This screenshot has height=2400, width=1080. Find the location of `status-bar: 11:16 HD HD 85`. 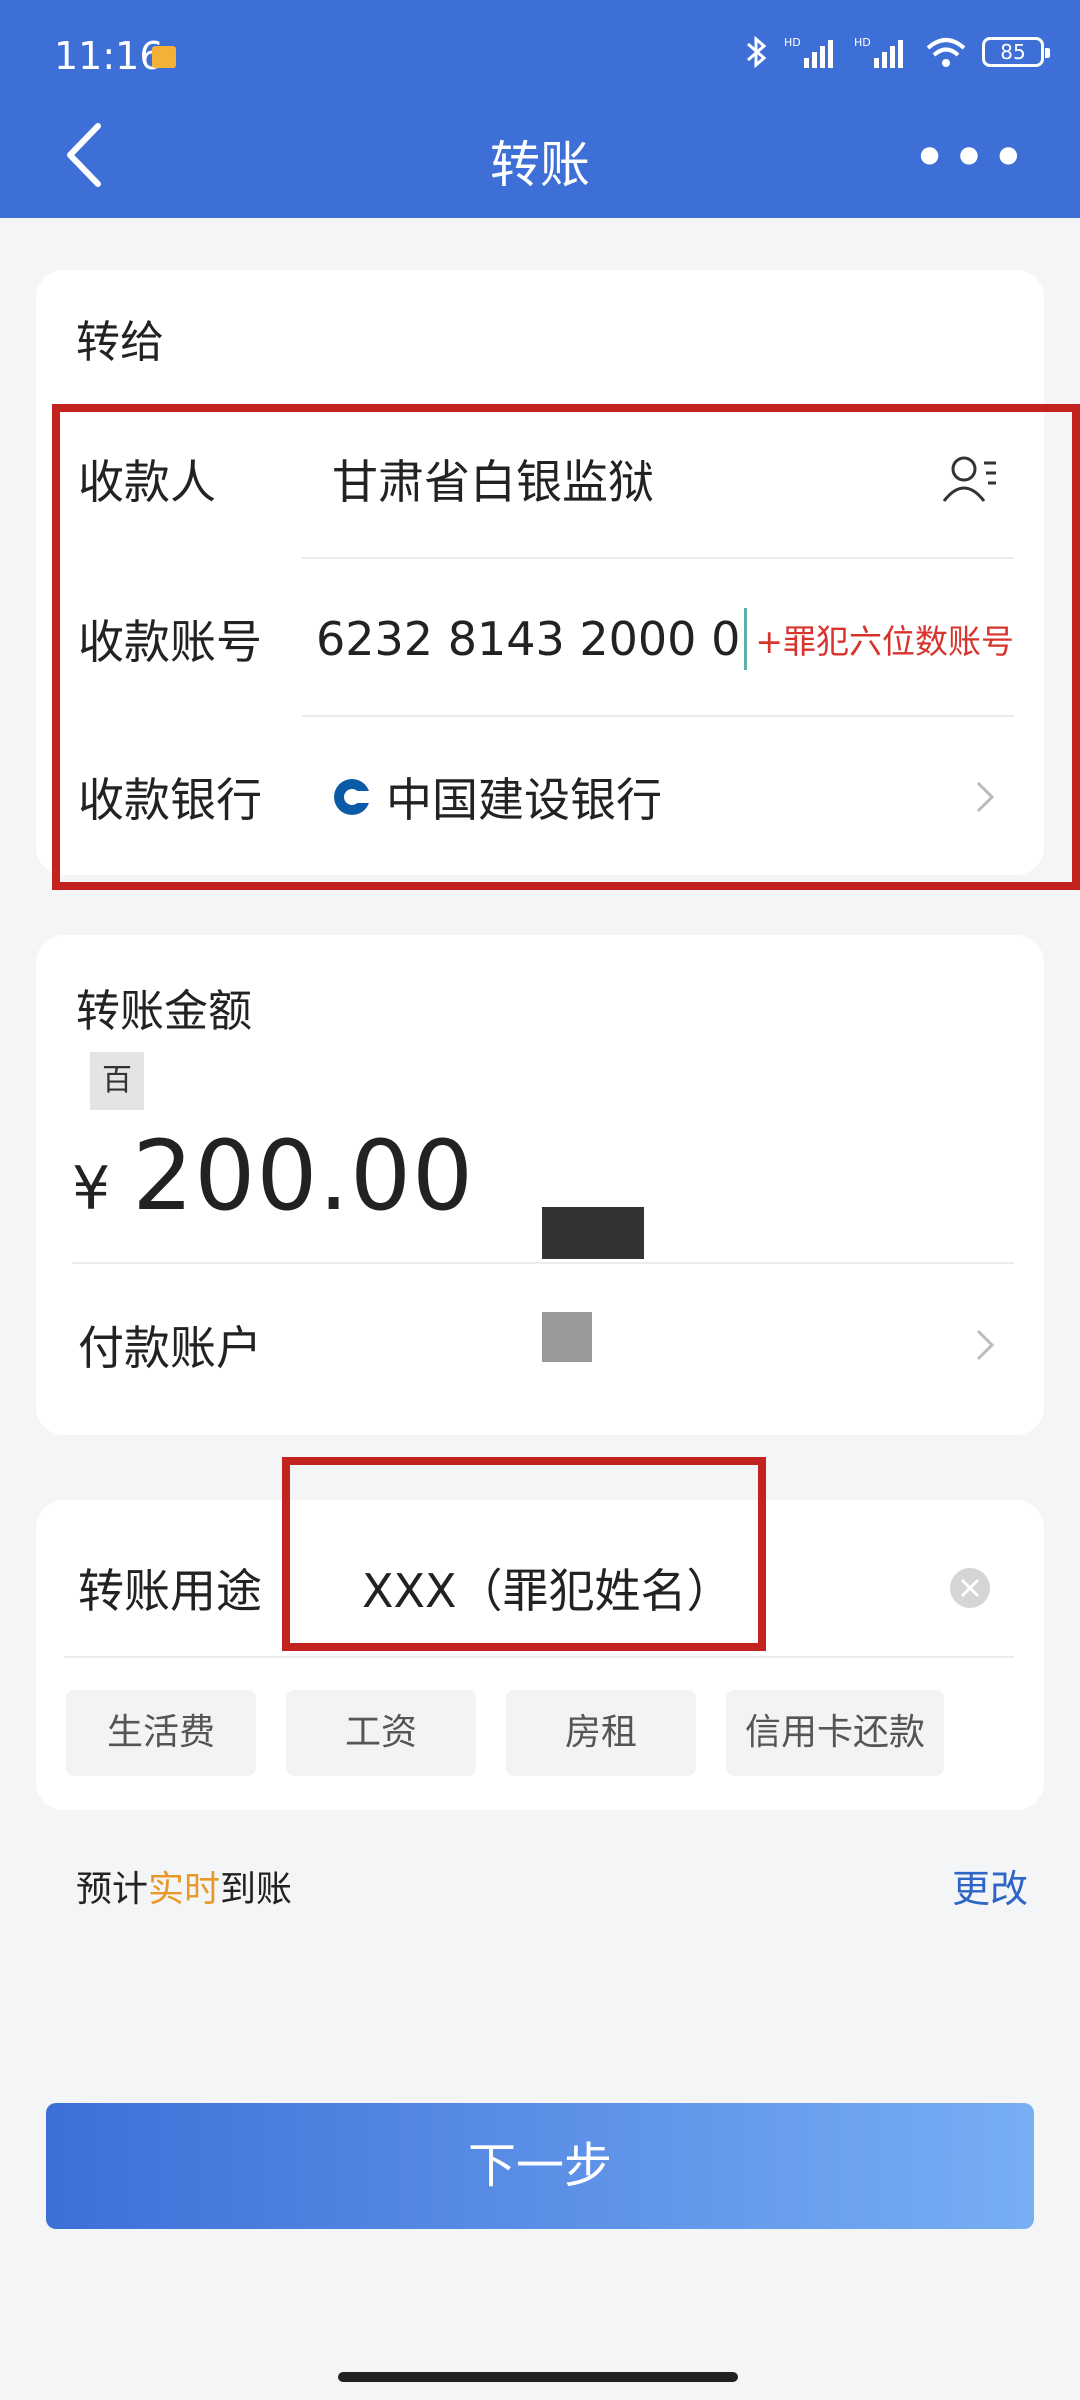

status-bar: 11:16 HD HD 85 is located at coordinates (540, 55).